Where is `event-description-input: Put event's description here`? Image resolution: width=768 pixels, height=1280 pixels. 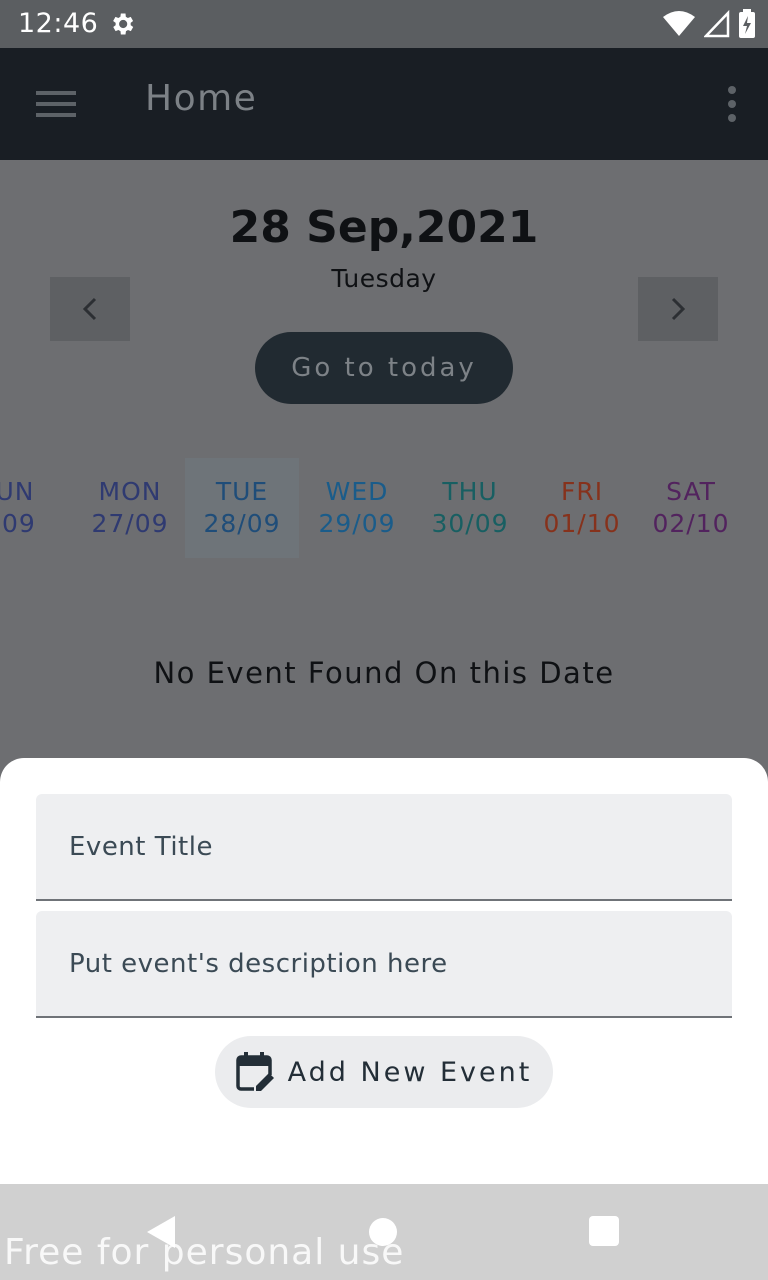
event-description-input: Put event's description here is located at coordinates (384, 964).